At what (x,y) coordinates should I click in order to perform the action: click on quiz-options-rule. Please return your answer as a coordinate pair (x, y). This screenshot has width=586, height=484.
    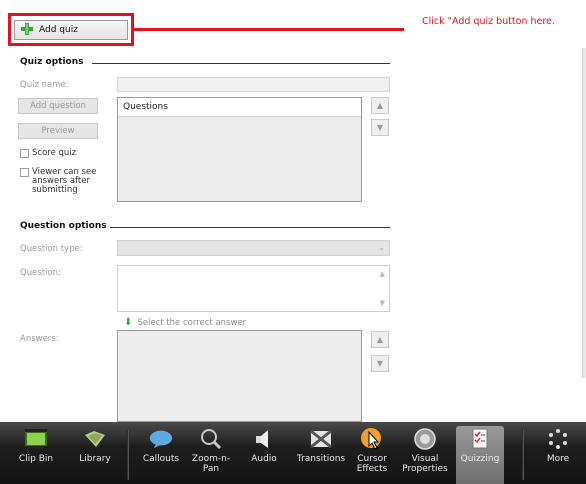
    Looking at the image, I should click on (241, 63).